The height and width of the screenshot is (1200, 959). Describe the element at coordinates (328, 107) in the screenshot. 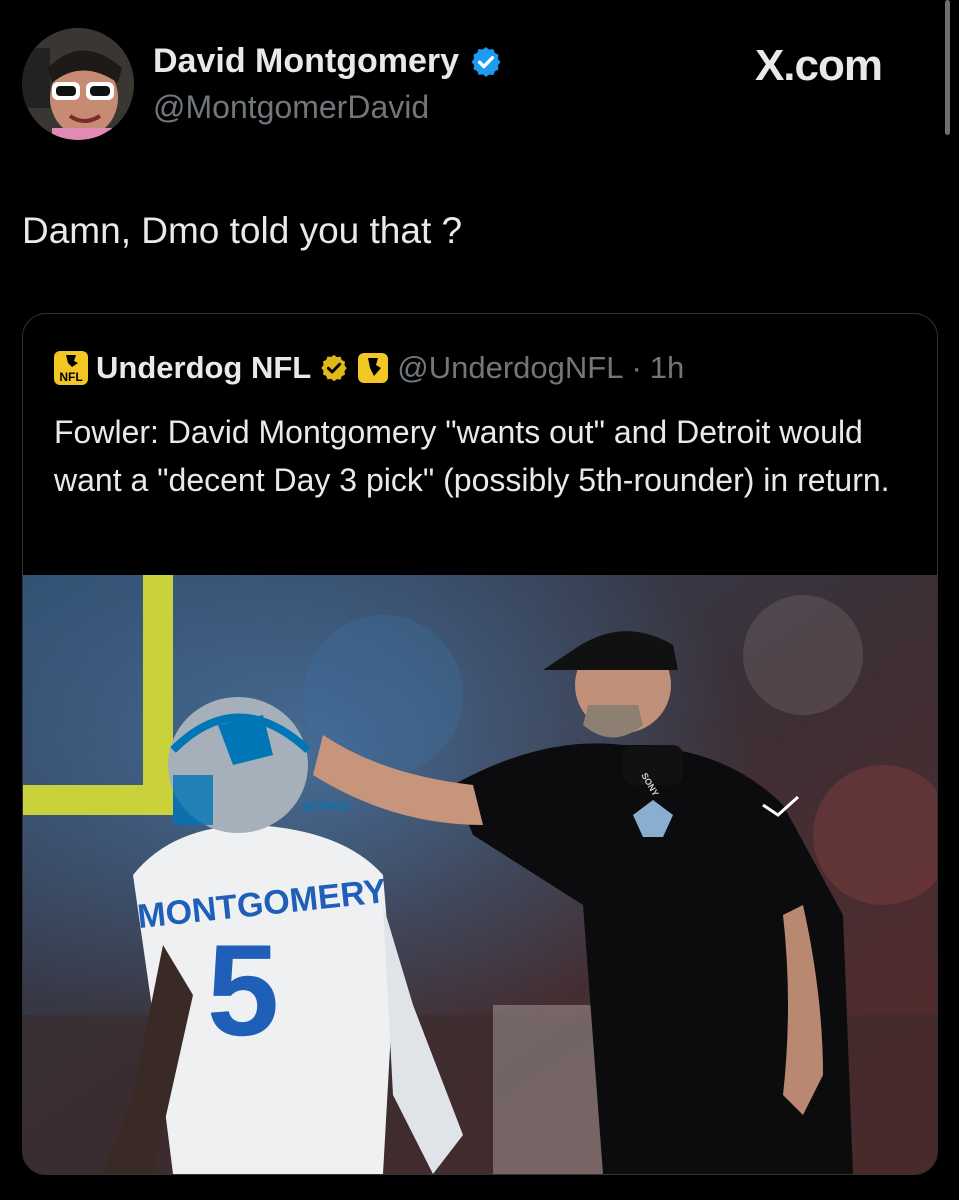

I see `author-handle: @MontgomerDavid` at that location.